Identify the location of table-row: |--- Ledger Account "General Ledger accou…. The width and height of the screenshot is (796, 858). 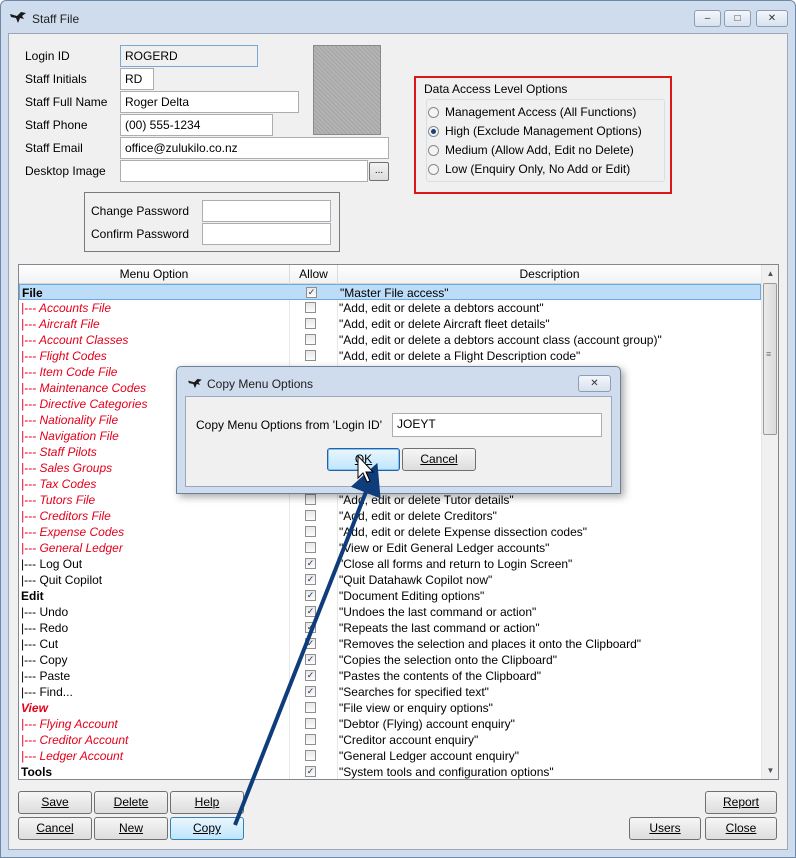
(390, 756).